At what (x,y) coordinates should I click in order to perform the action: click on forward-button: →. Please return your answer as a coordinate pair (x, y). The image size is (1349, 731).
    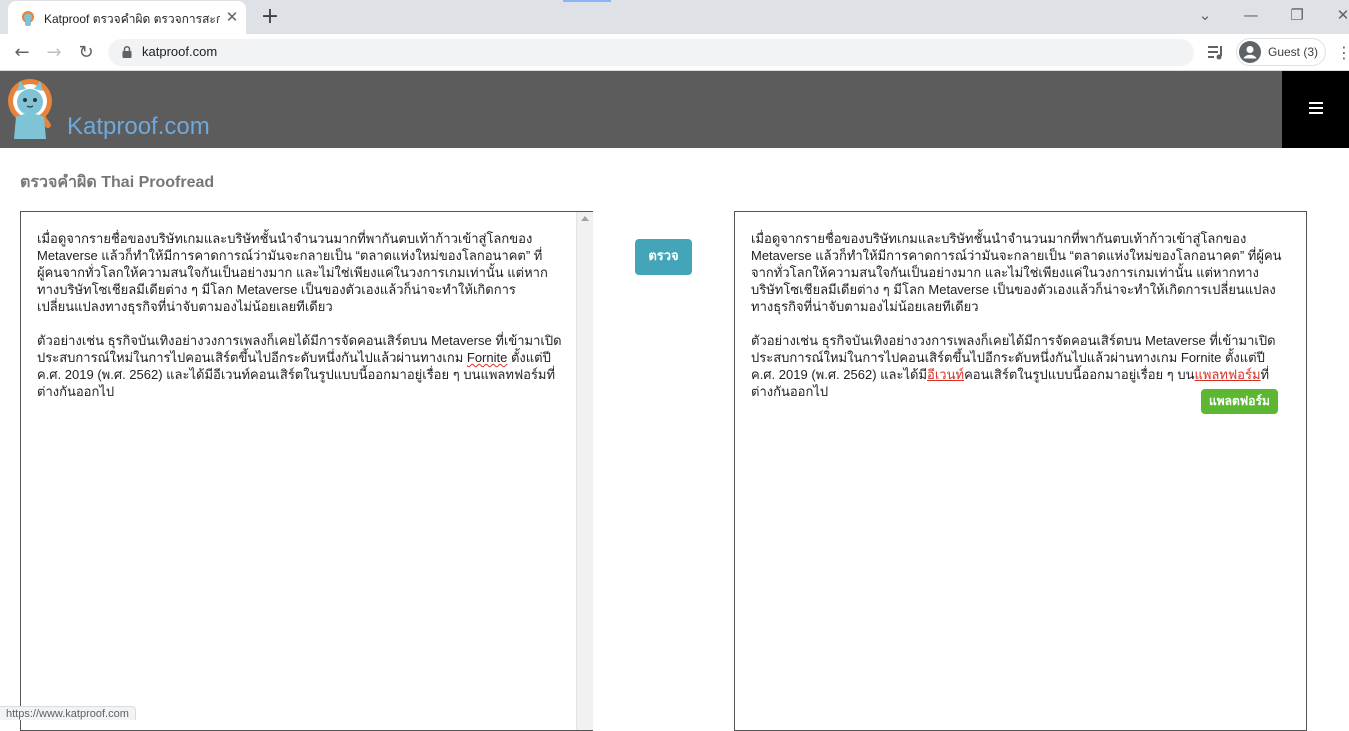
    Looking at the image, I should click on (54, 53).